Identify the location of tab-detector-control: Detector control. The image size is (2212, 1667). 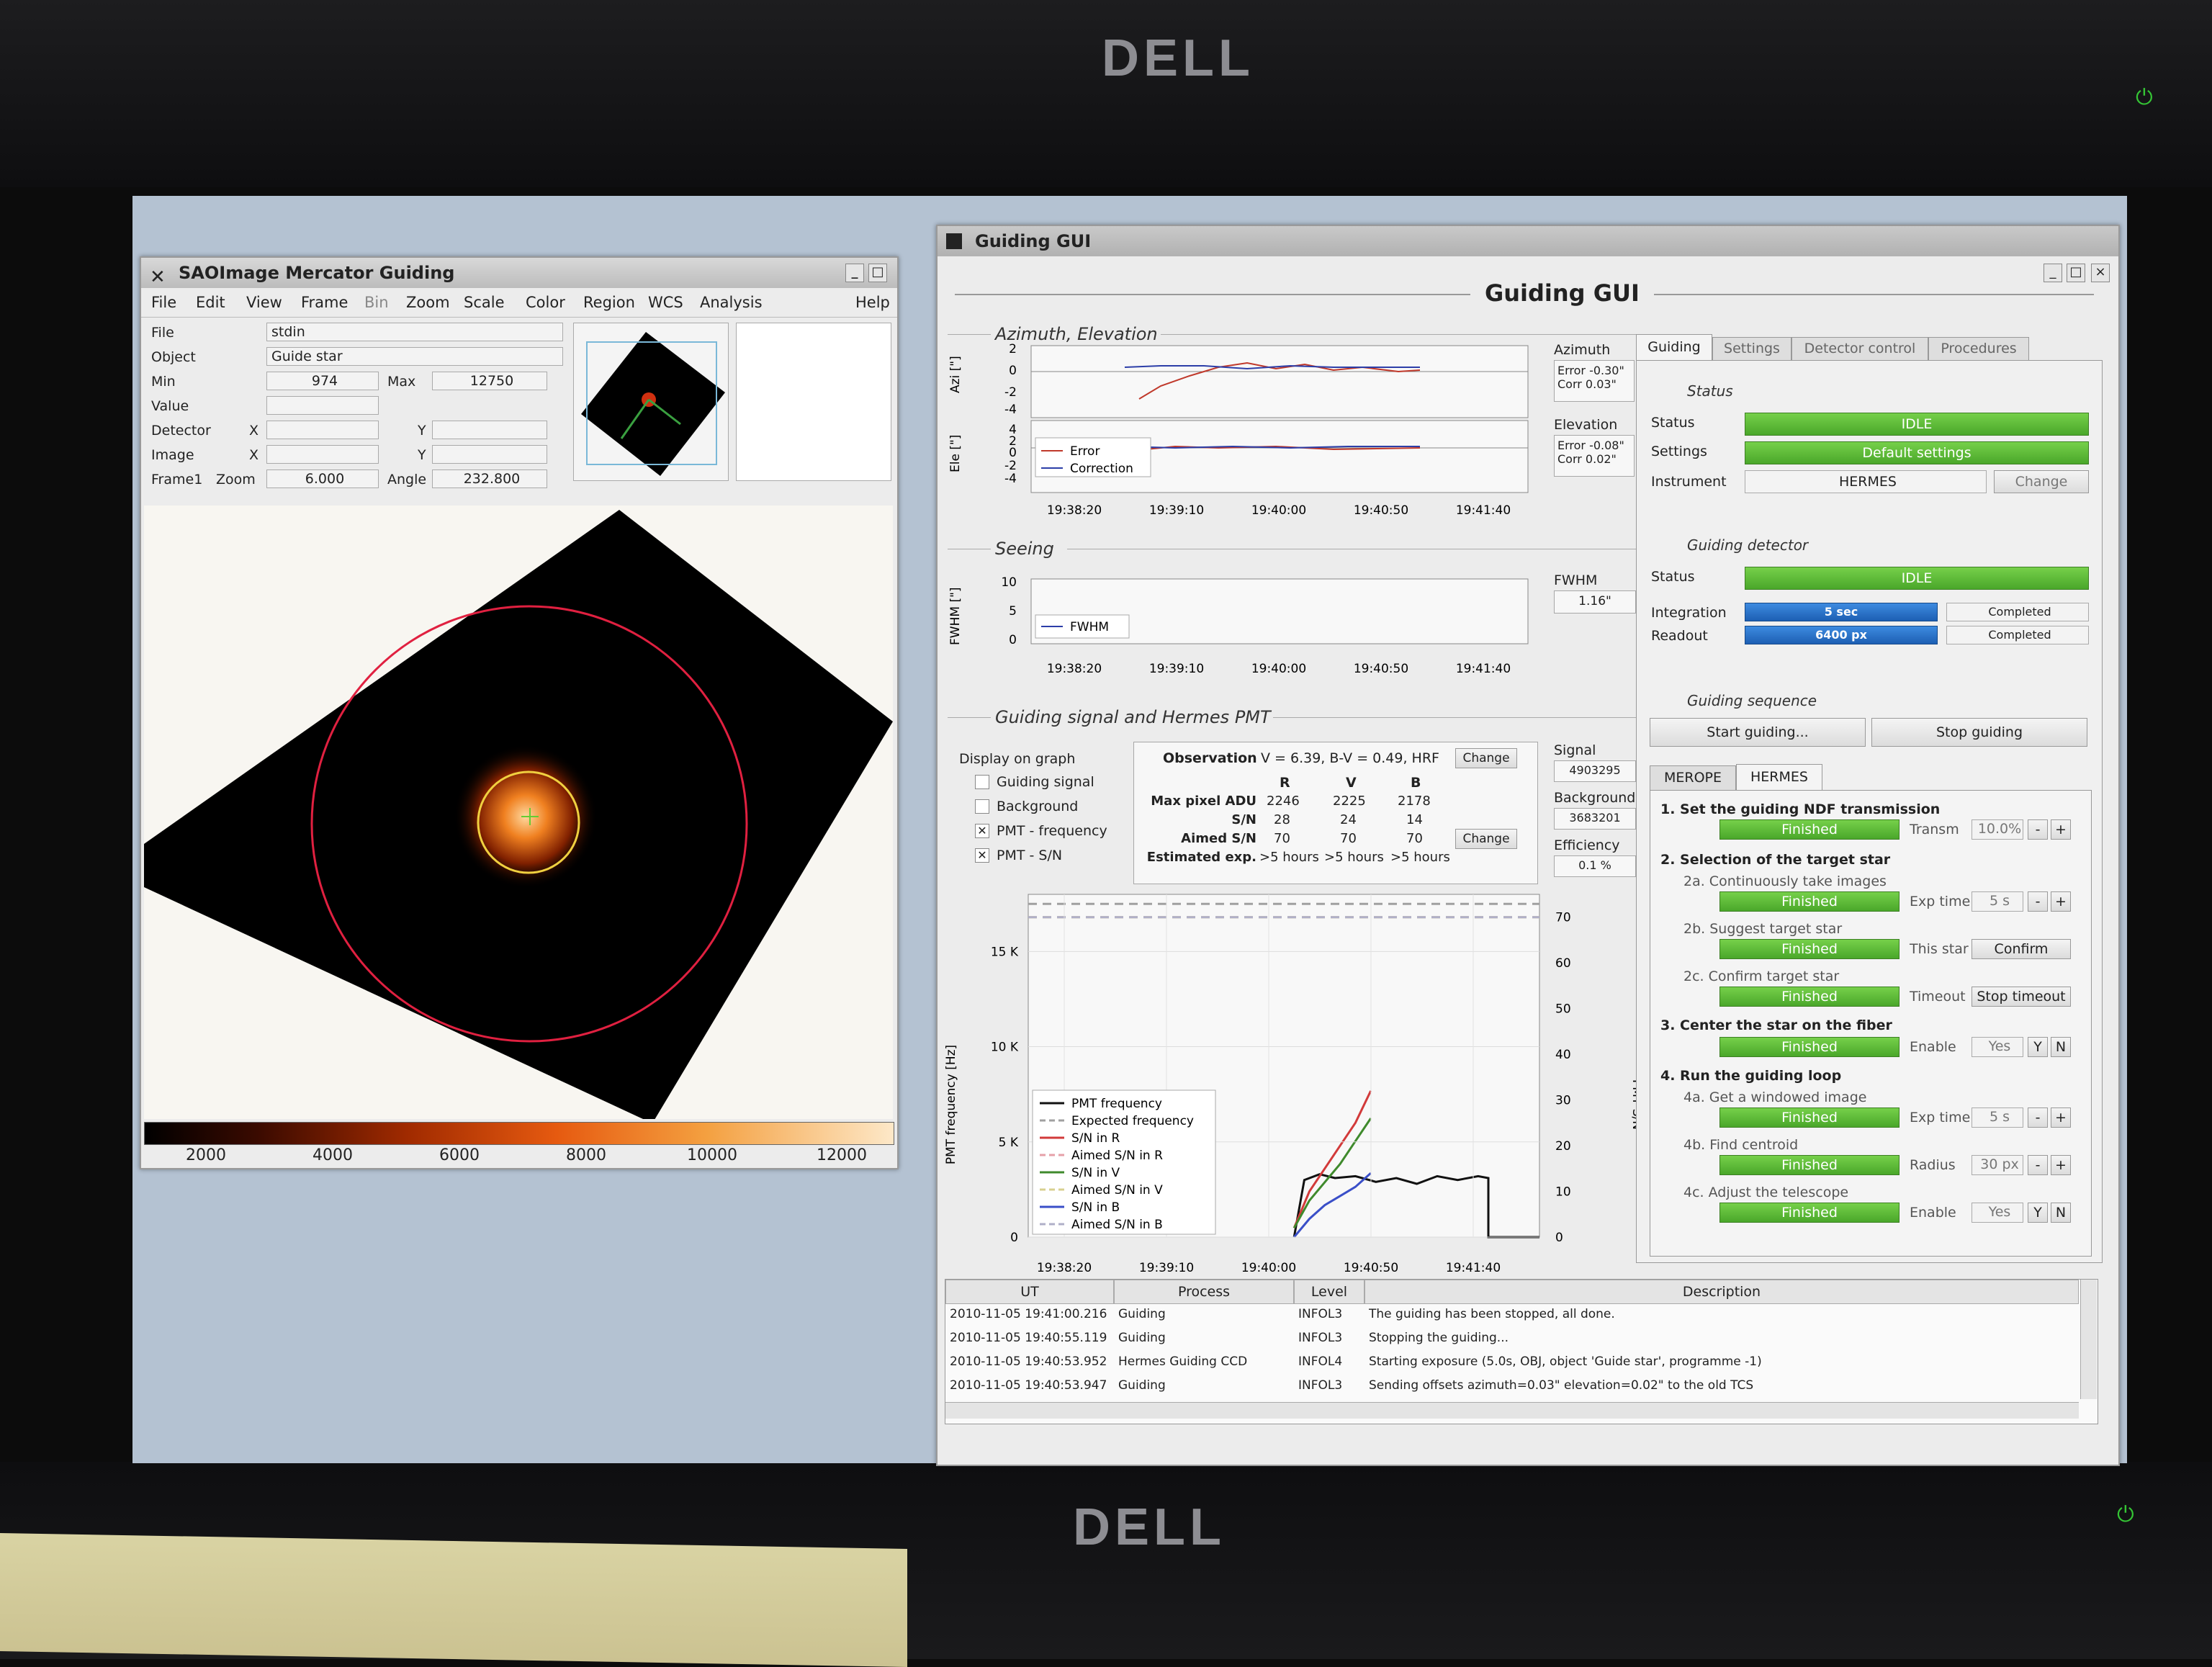
(1860, 349).